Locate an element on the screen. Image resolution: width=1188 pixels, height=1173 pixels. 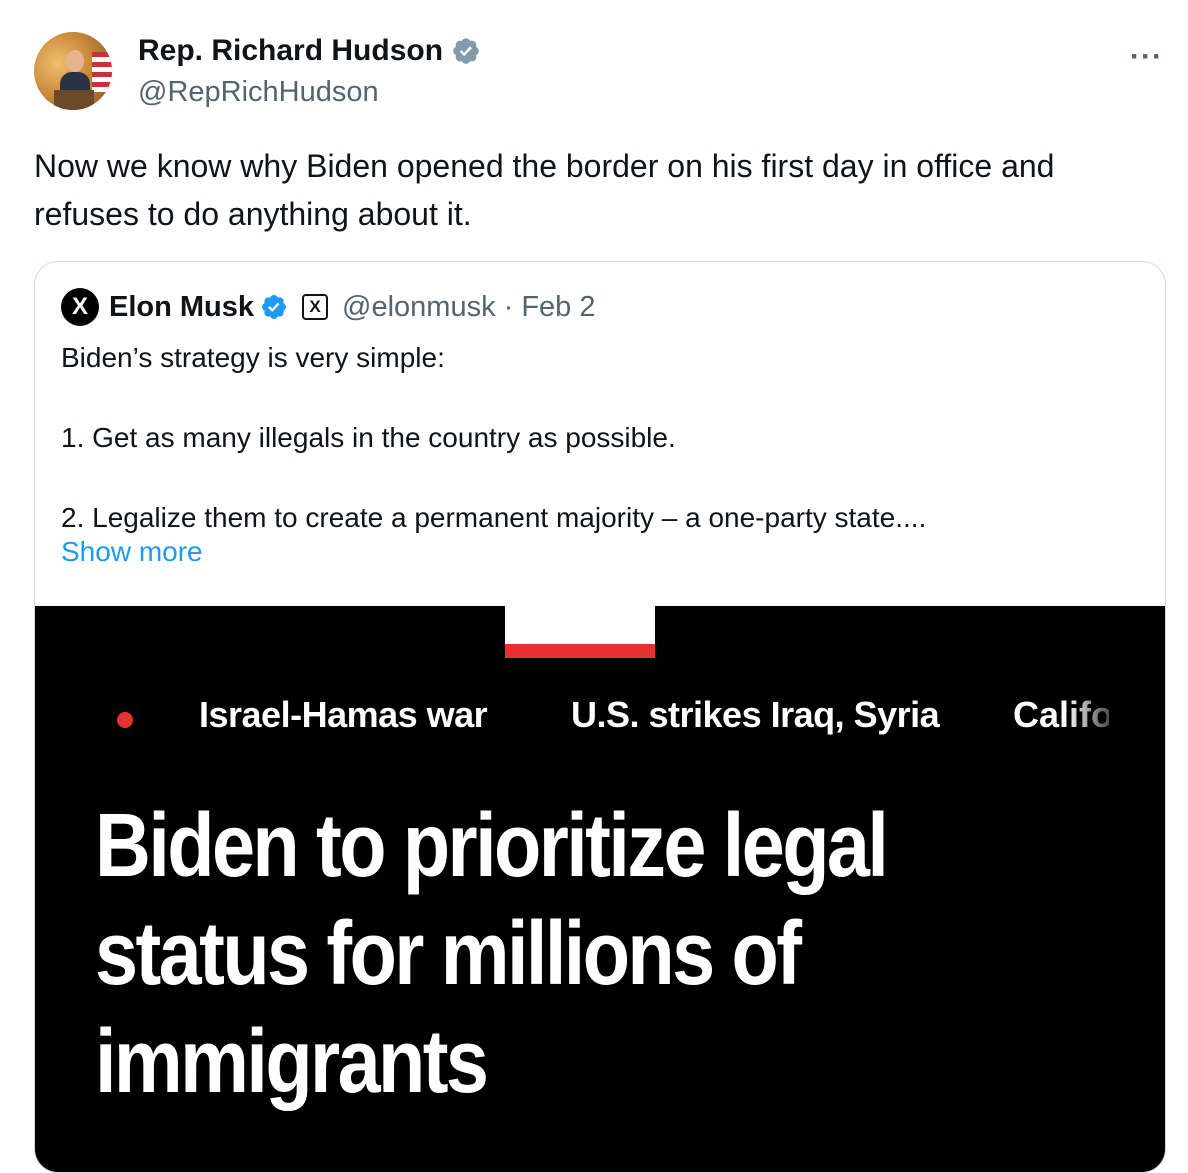
avatar-person-head is located at coordinates (75, 61).